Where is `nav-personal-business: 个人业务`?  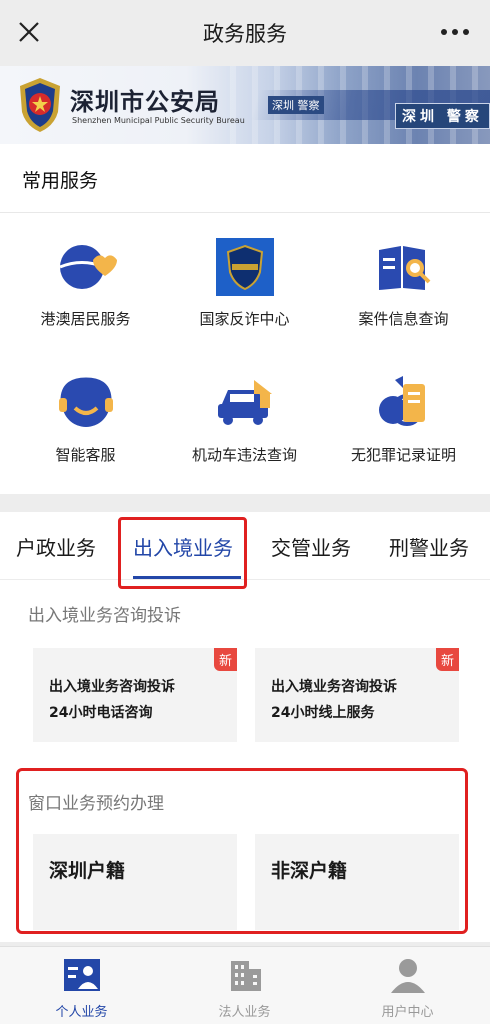
nav-personal-business: 个人业务 is located at coordinates (81, 987).